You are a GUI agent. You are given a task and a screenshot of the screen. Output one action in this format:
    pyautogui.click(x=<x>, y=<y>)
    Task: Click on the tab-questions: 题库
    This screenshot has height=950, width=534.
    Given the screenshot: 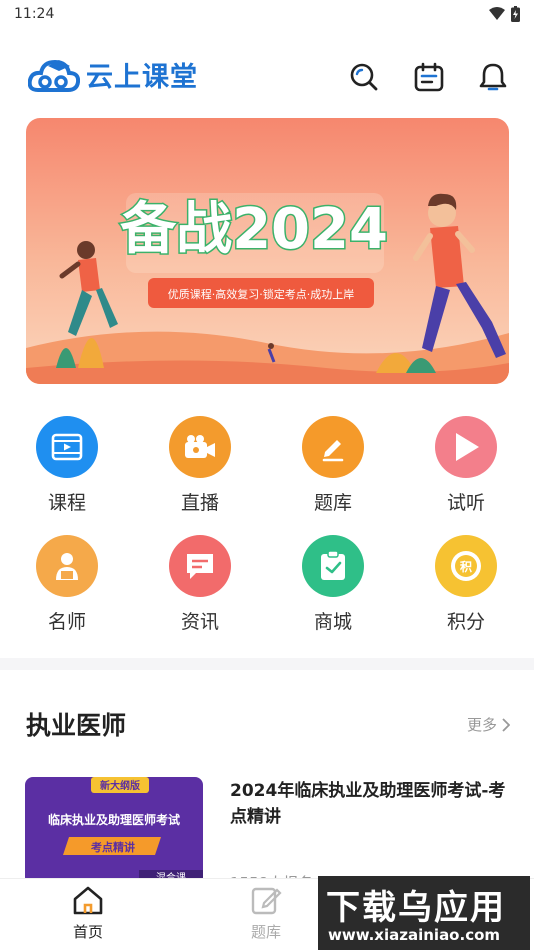 What is the action you would take?
    pyautogui.click(x=266, y=913)
    